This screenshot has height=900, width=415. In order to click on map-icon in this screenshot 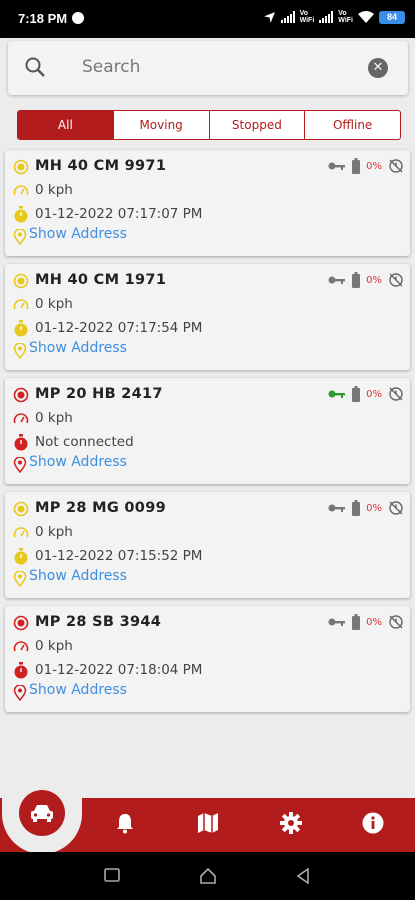, I will do `click(208, 823)`.